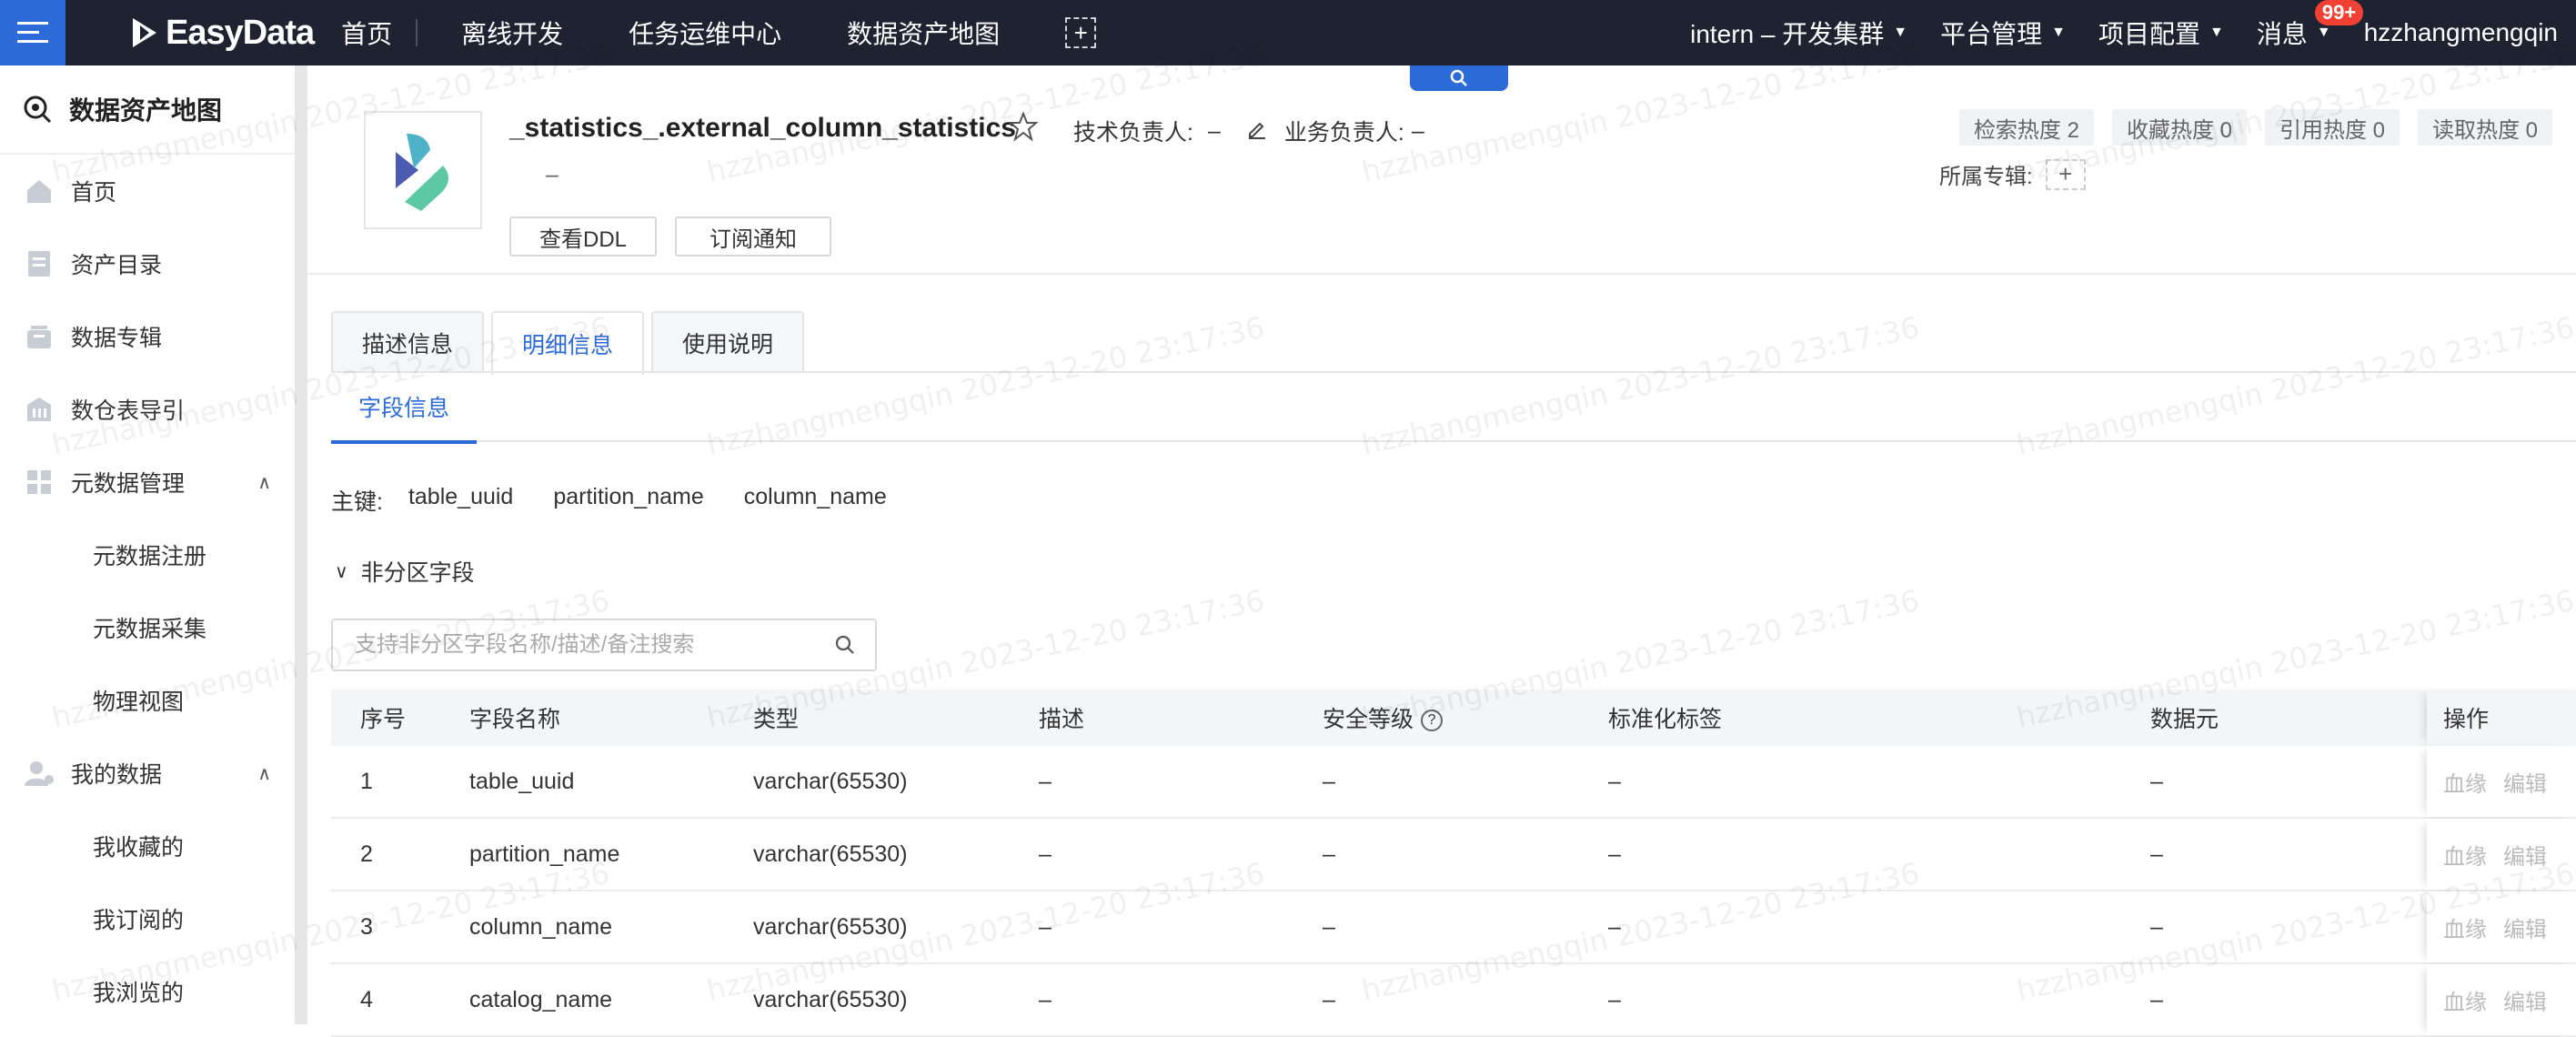 The height and width of the screenshot is (1037, 2576). Describe the element at coordinates (404, 408) in the screenshot. I see `subtab-field-info: 字段信息` at that location.